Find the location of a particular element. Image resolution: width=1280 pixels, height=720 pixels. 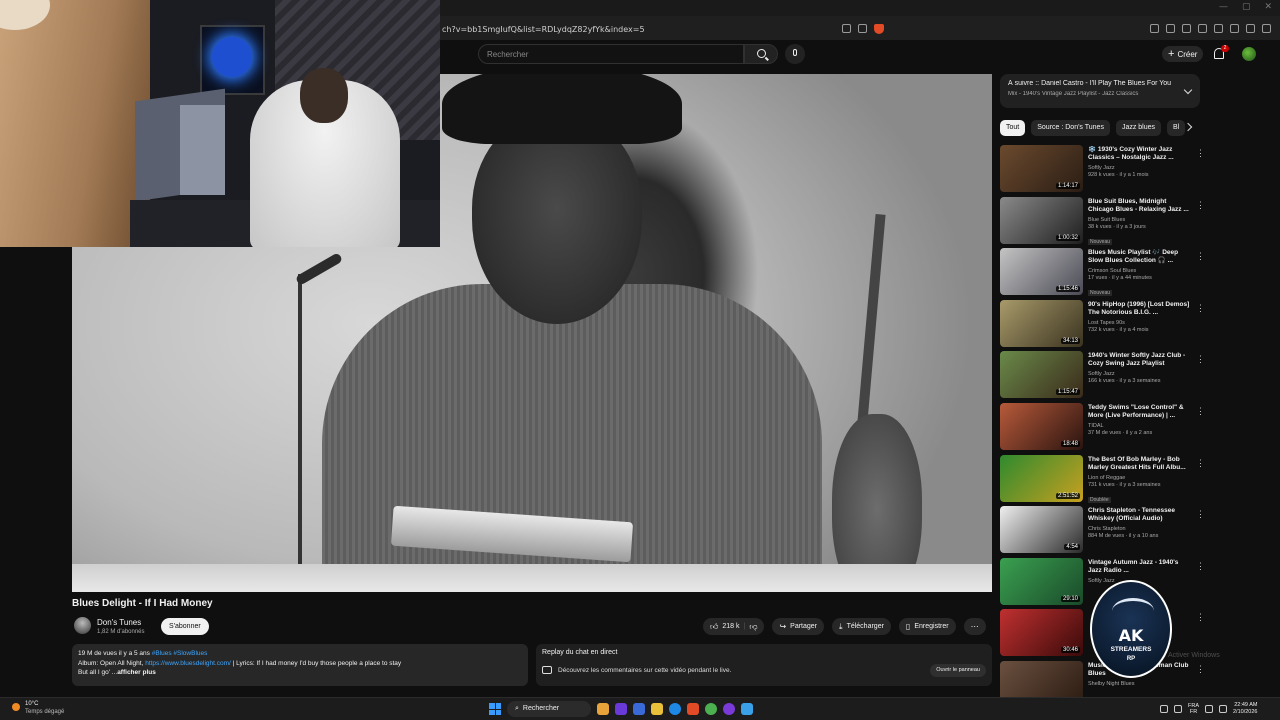

filter-chip: Tout is located at coordinates (1013, 128).